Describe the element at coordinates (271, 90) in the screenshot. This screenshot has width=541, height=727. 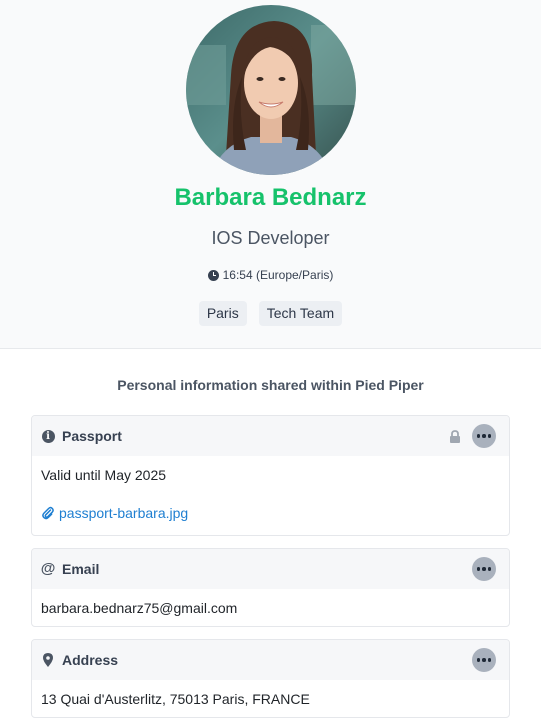
I see `avatar` at that location.